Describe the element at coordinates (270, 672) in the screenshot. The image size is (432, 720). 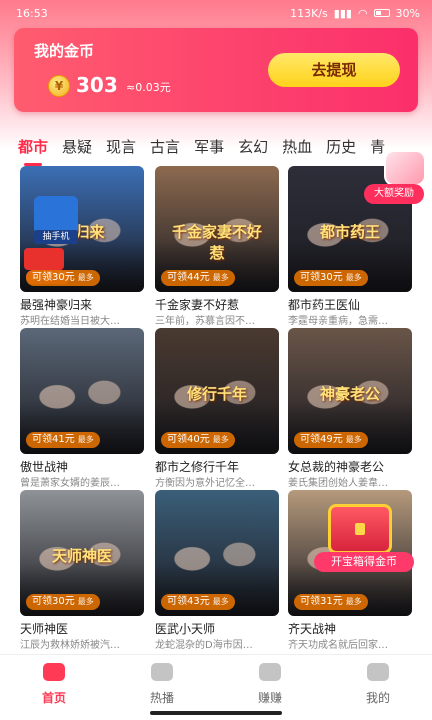
I see `coin-icon` at that location.